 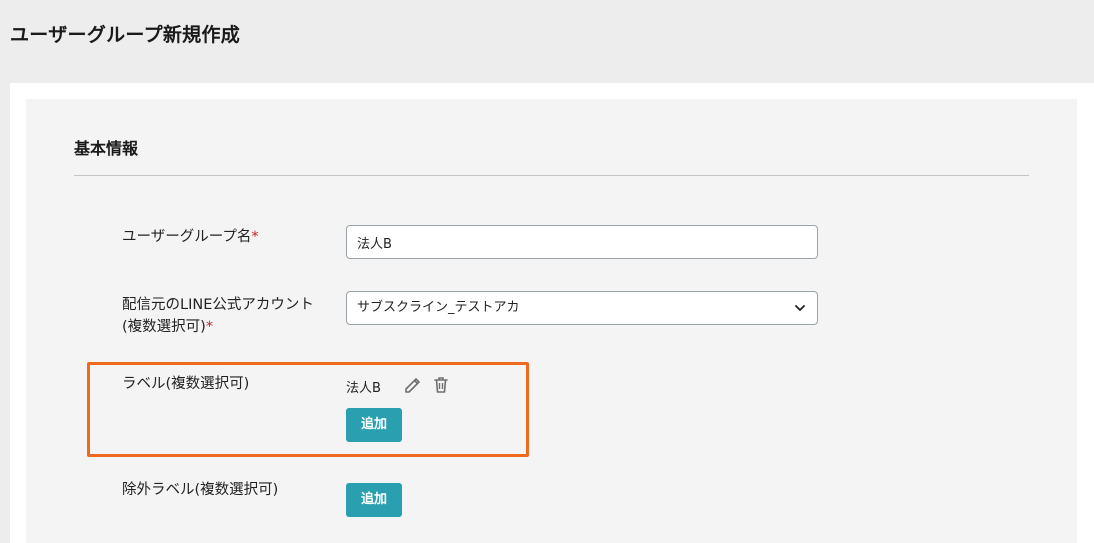 I want to click on group-name-input, so click(x=582, y=242).